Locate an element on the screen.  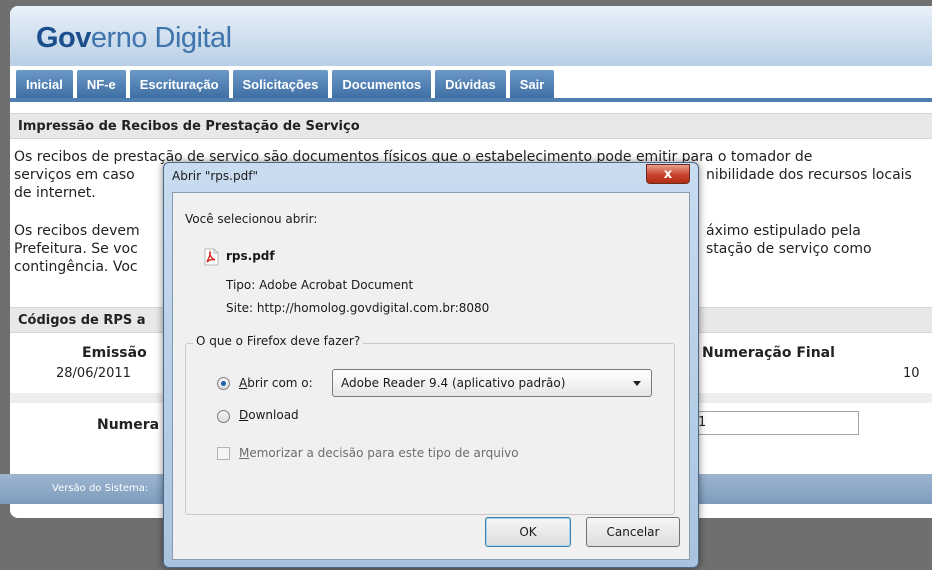
open-with-label: Abrir com o: is located at coordinates (276, 383).